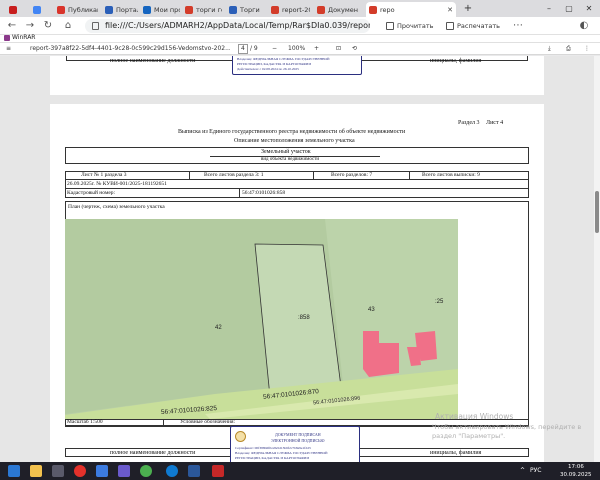 Image resolution: width=600 pixels, height=480 pixels. Describe the element at coordinates (194, 471) in the screenshot. I see `word-icon` at that location.